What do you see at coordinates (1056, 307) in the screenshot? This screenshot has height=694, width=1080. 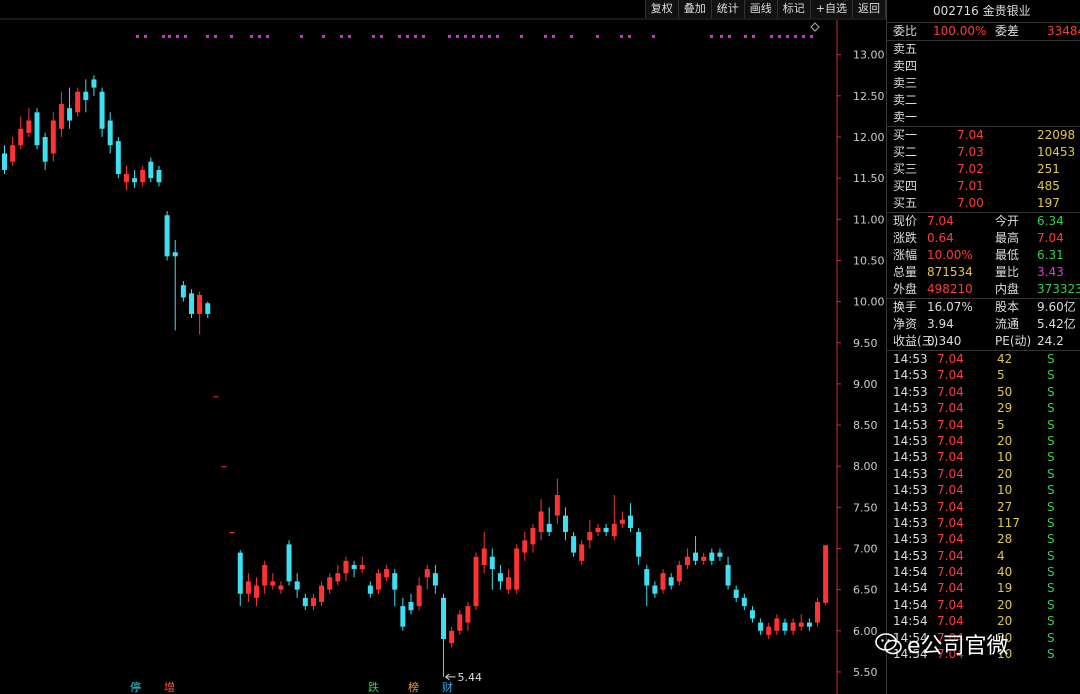 I see `fin-value-2: 9.60亿` at bounding box center [1056, 307].